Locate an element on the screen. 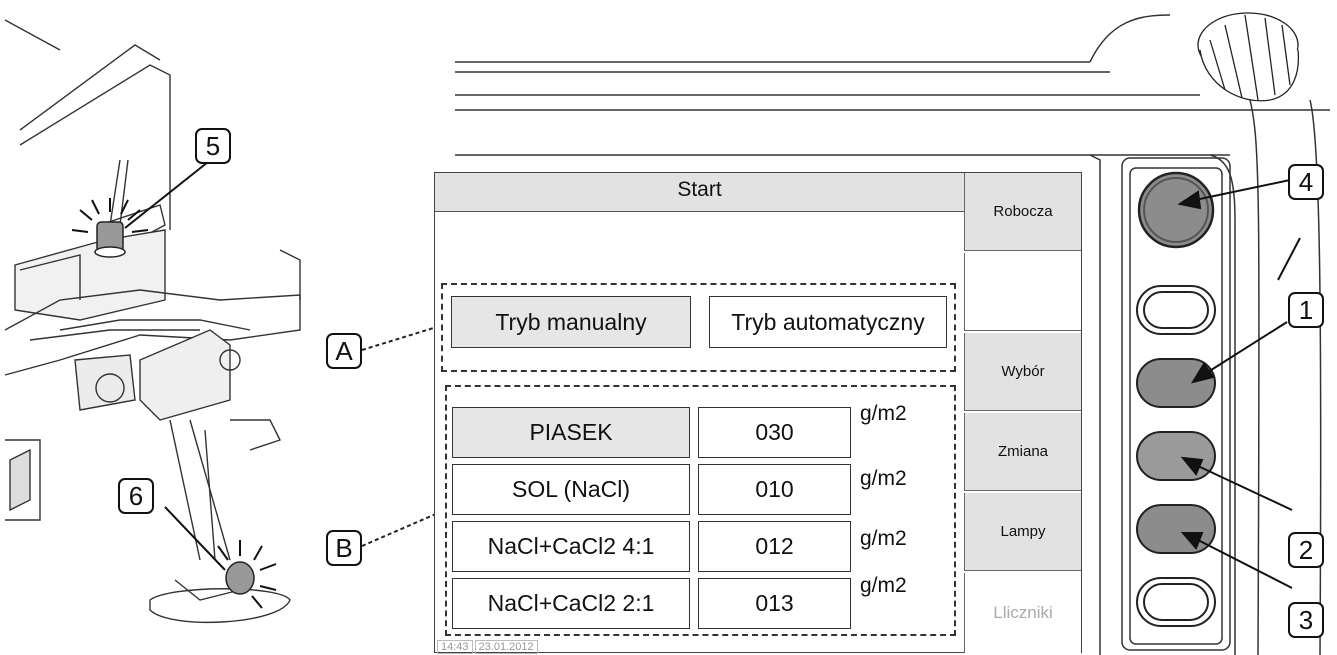 Image resolution: width=1337 pixels, height=655 pixels. hardware-buttons is located at coordinates (1176, 399).